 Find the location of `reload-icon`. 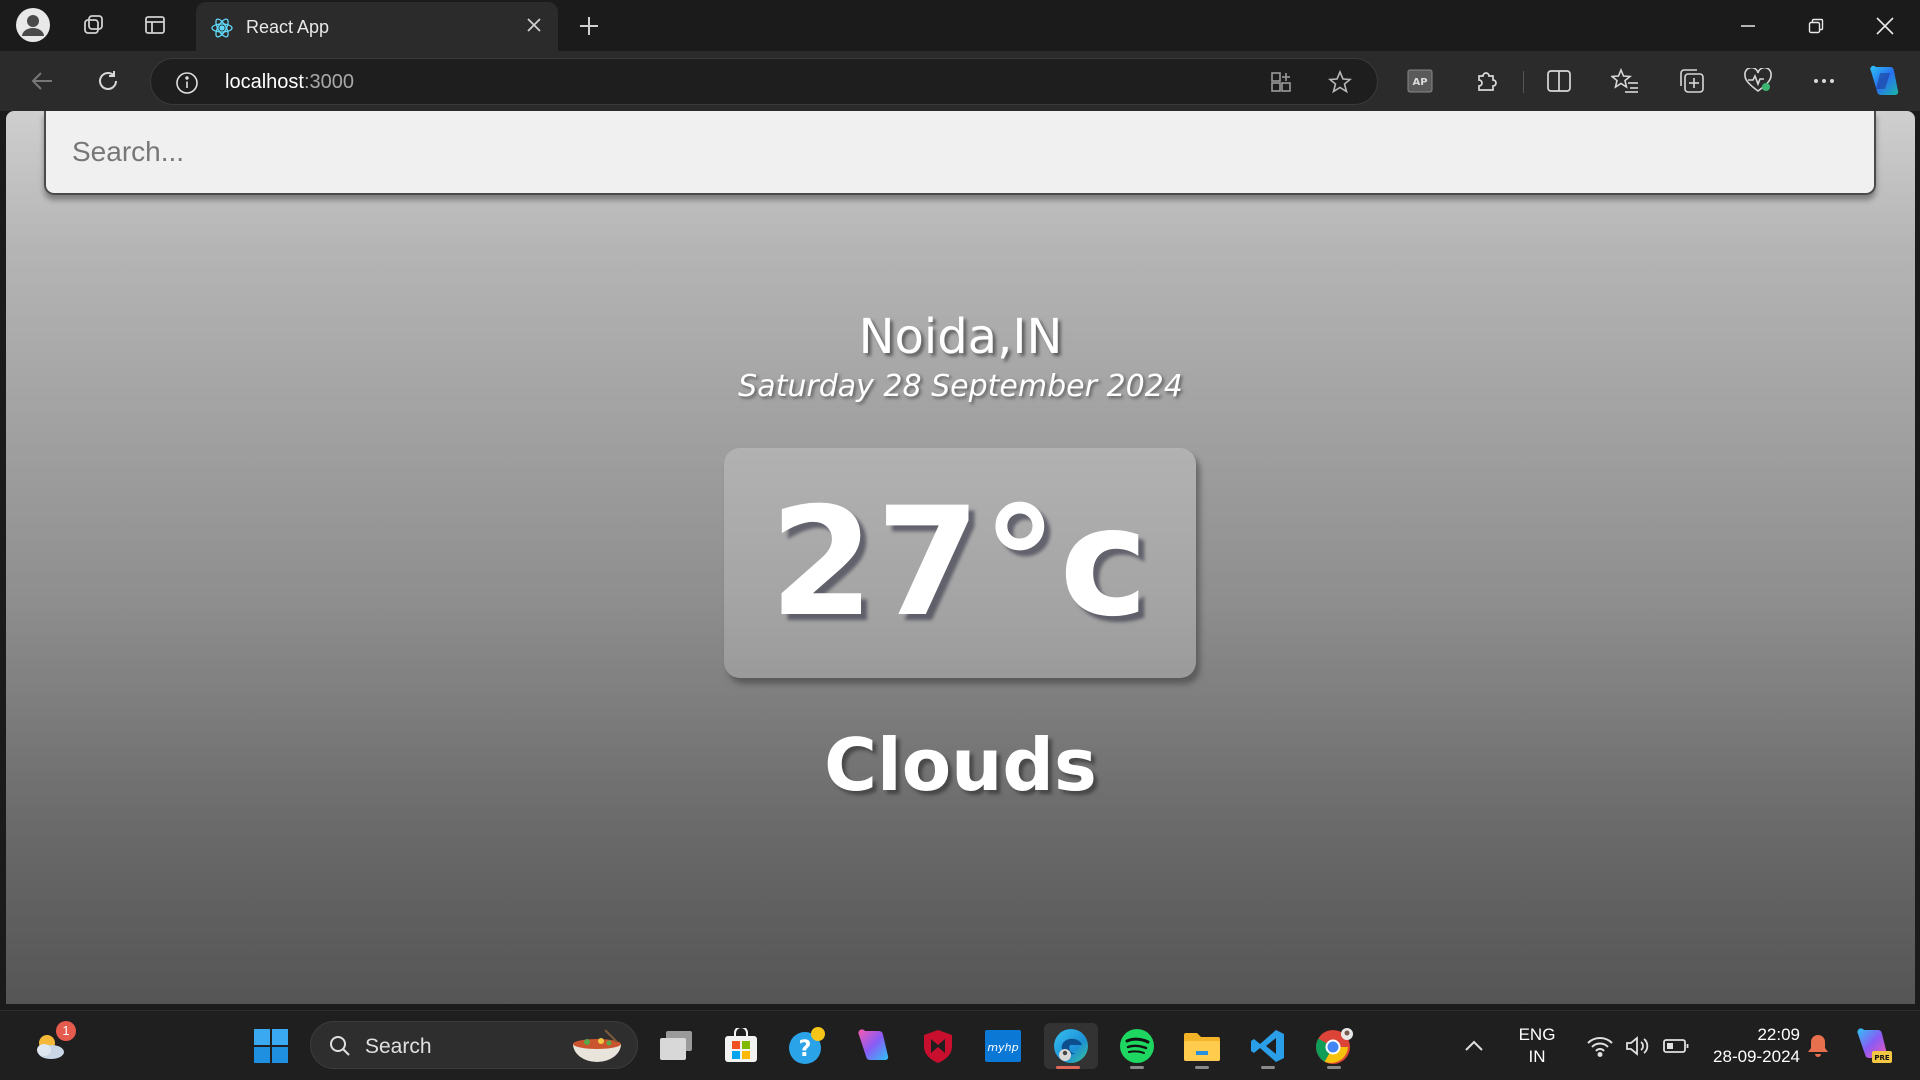

reload-icon is located at coordinates (108, 80).